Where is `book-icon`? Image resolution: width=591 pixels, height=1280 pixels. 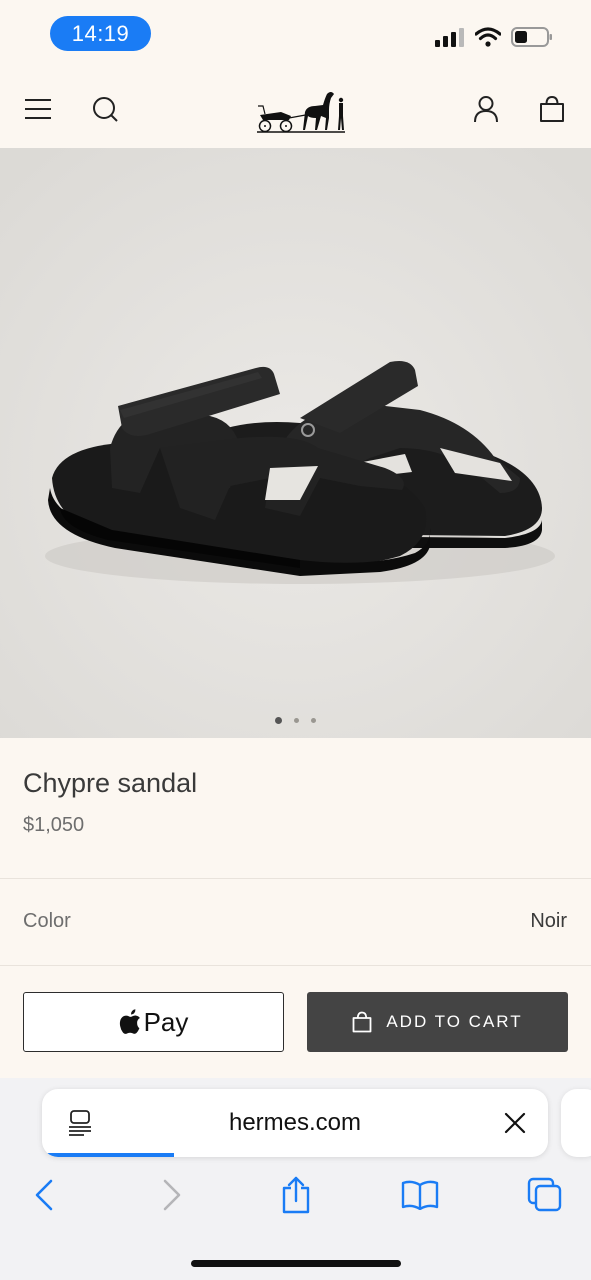
book-icon is located at coordinates (420, 1195).